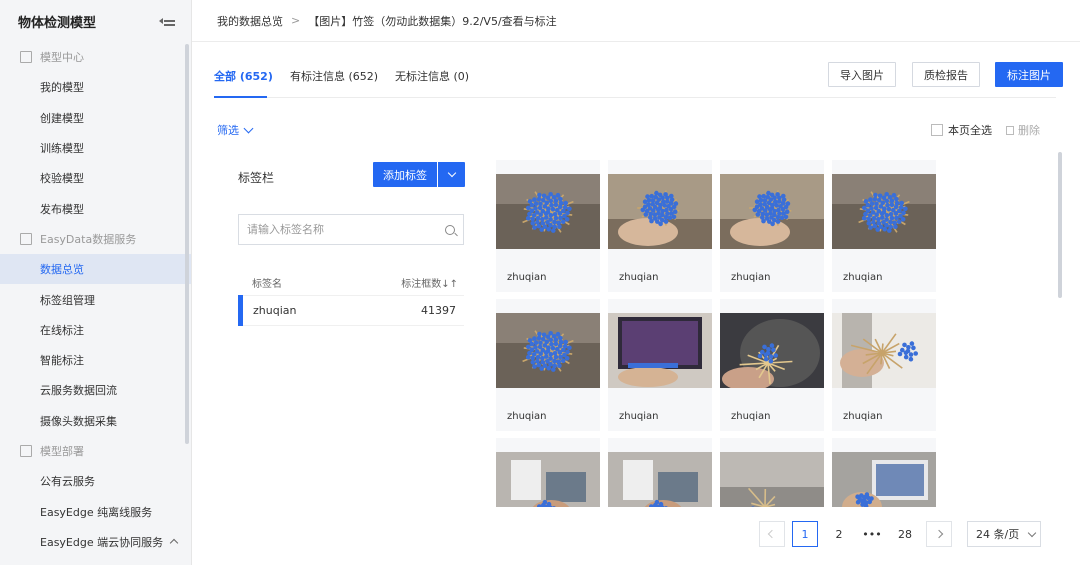 This screenshot has width=1080, height=565. I want to click on sidebar-item: 公有云服务, so click(95, 481).